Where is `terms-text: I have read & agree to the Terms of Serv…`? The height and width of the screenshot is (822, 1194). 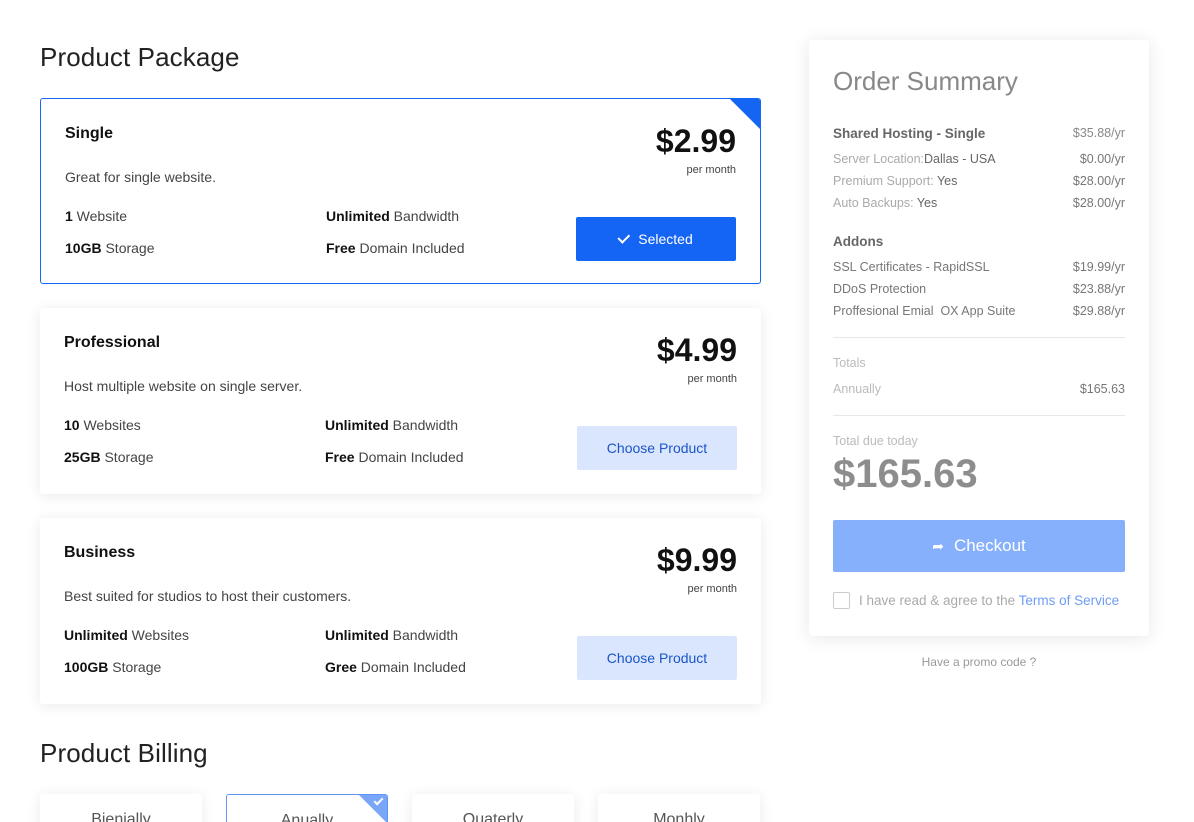 terms-text: I have read & agree to the Terms of Serv… is located at coordinates (989, 600).